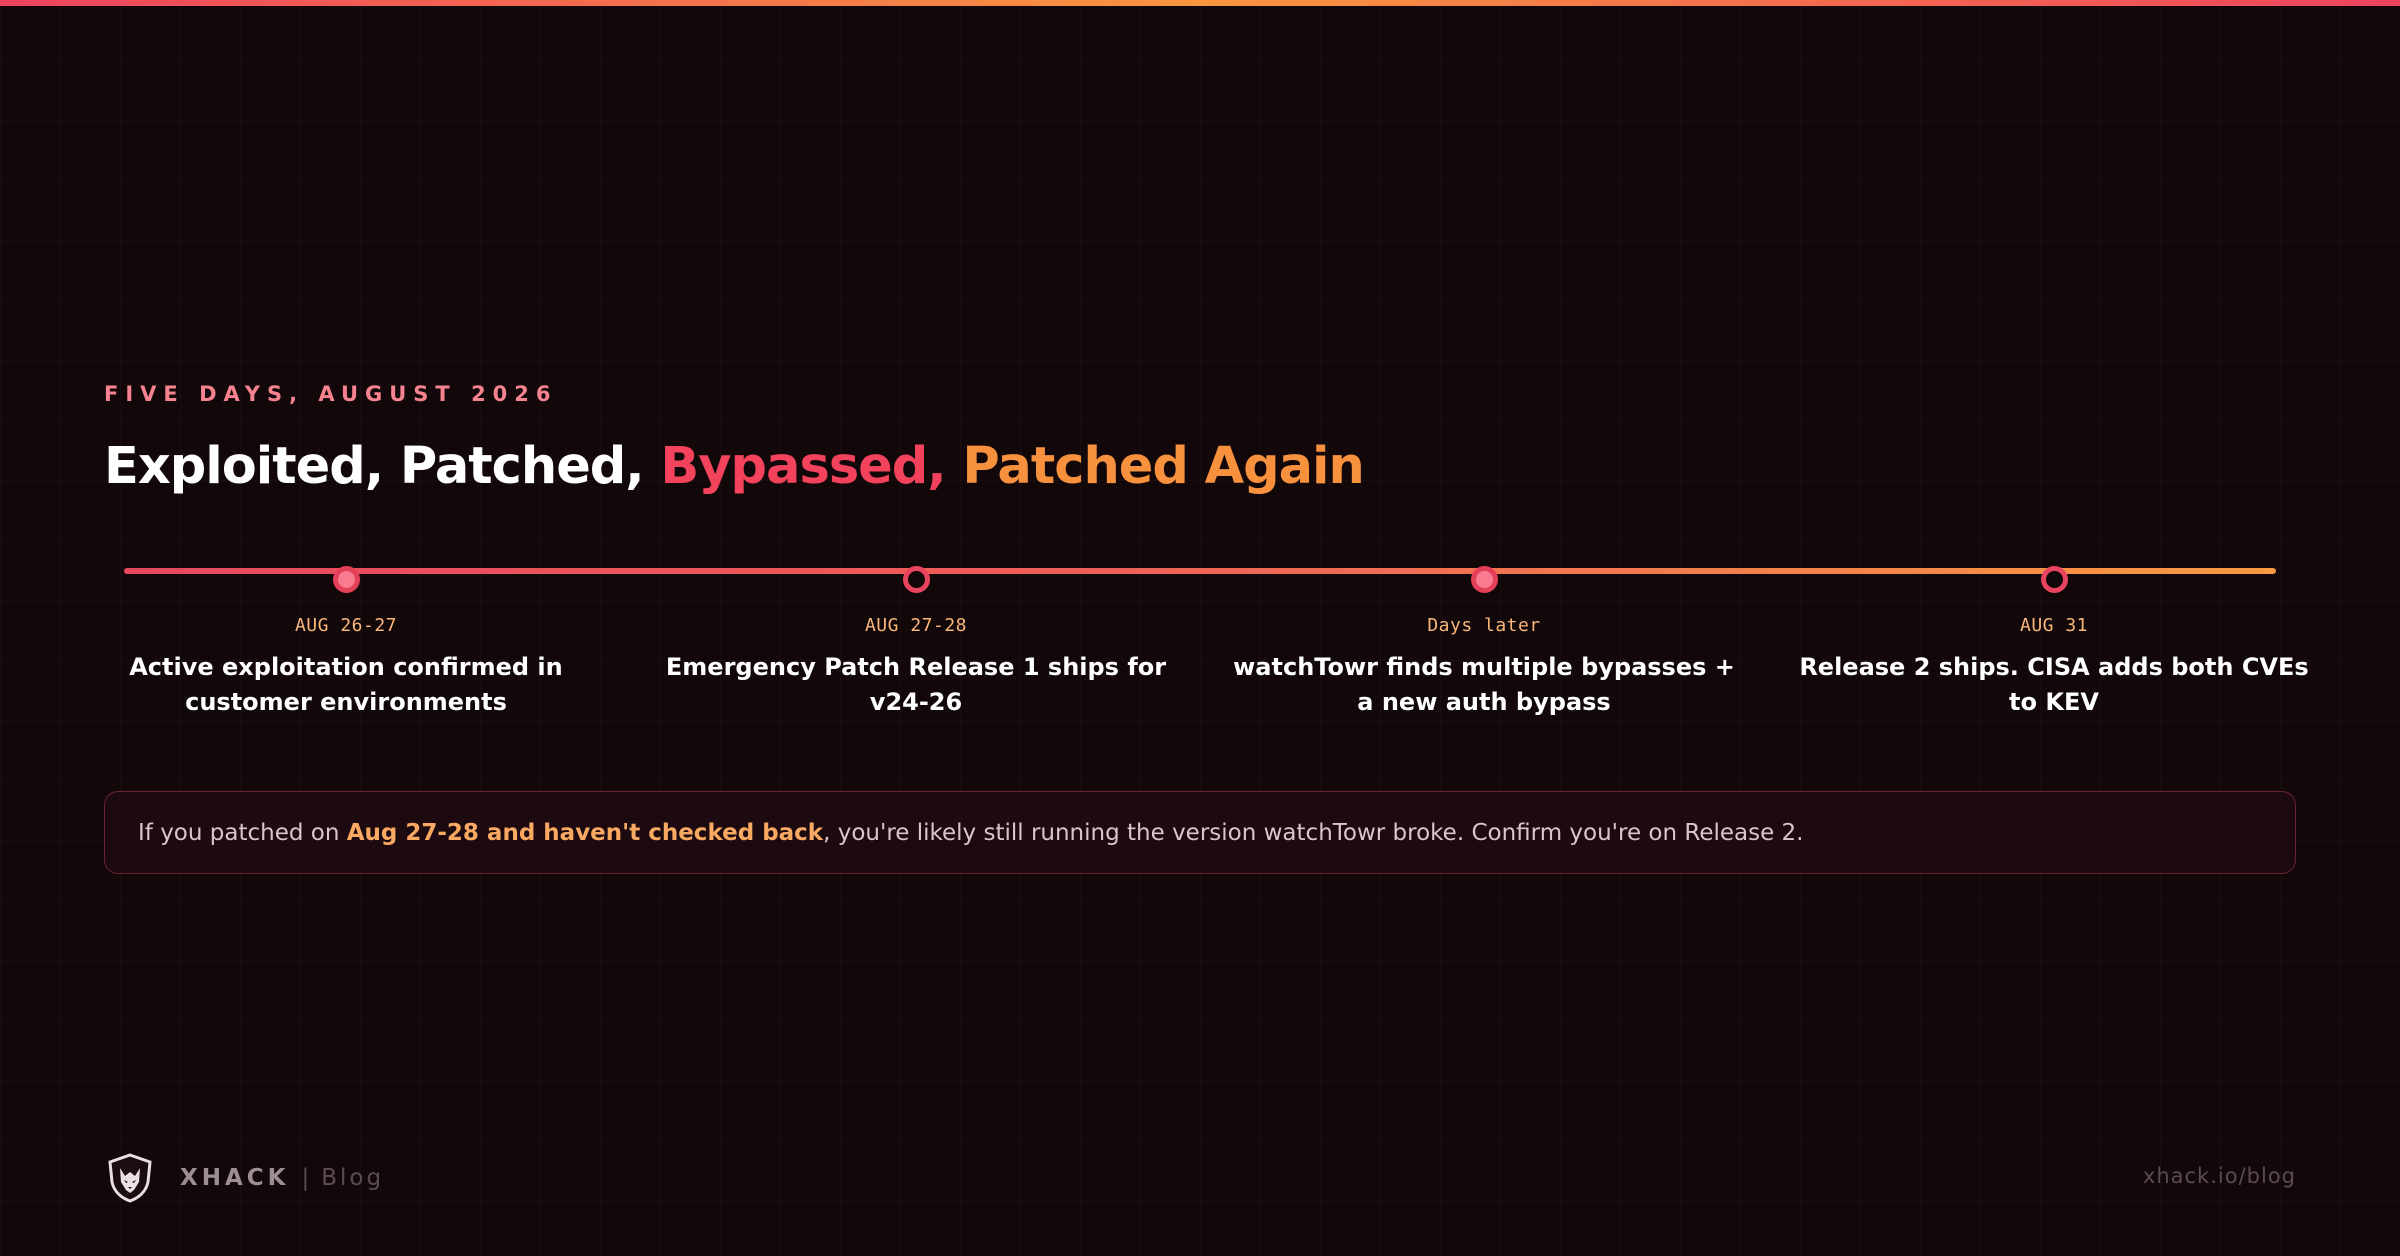  Describe the element at coordinates (2219, 1176) in the screenshot. I see `footer-url-link: xhack.io/blog` at that location.